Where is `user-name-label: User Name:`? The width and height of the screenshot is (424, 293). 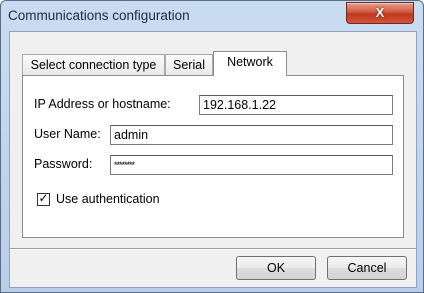
user-name-label: User Name: is located at coordinates (67, 134).